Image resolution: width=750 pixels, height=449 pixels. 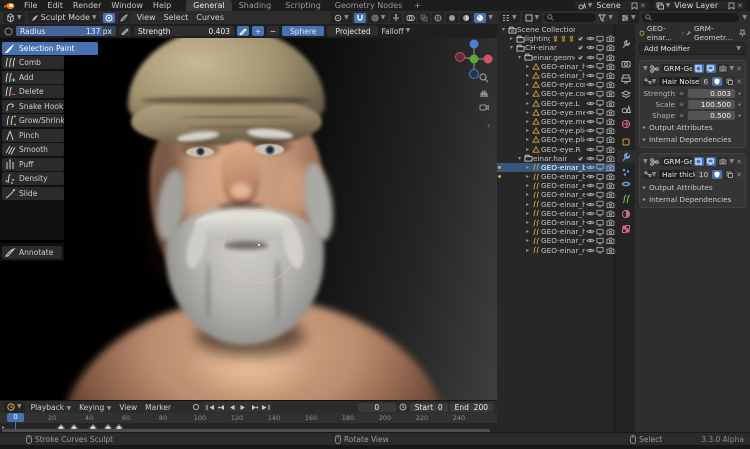 I want to click on users-count-badge: 6, so click(x=706, y=81).